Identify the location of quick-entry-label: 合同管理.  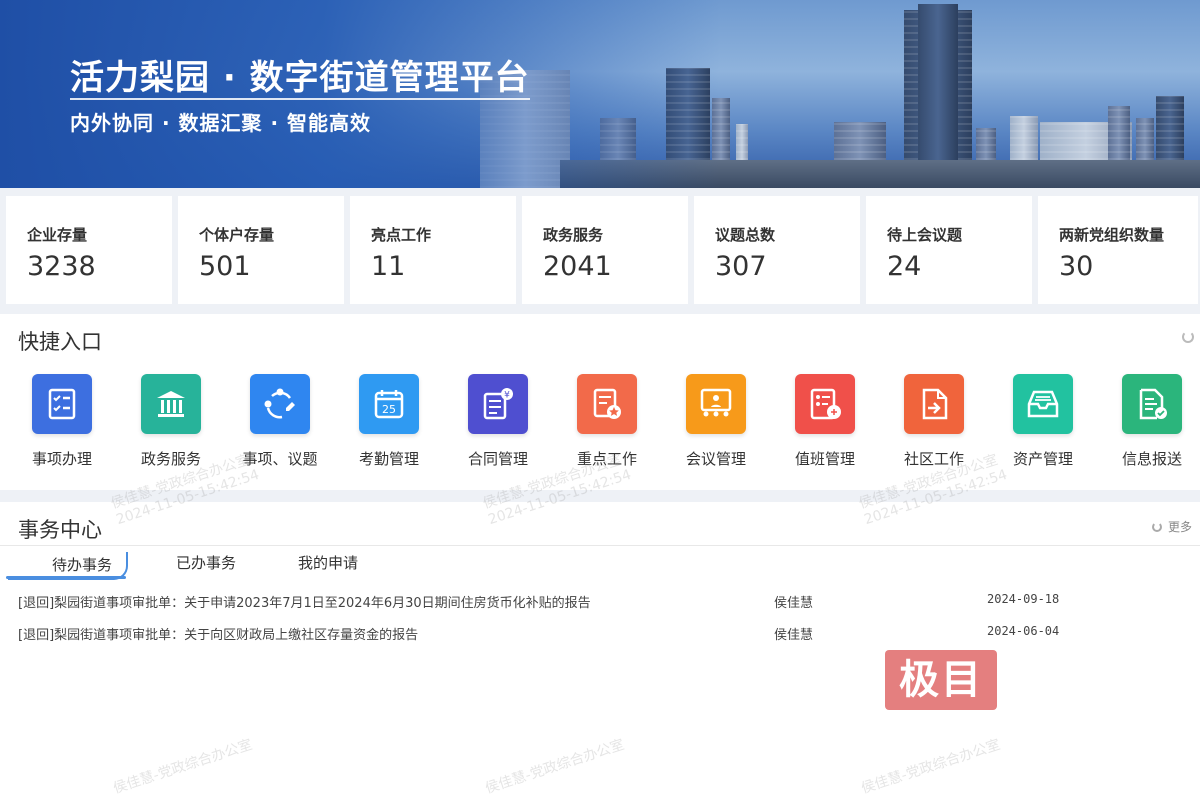
(497, 459).